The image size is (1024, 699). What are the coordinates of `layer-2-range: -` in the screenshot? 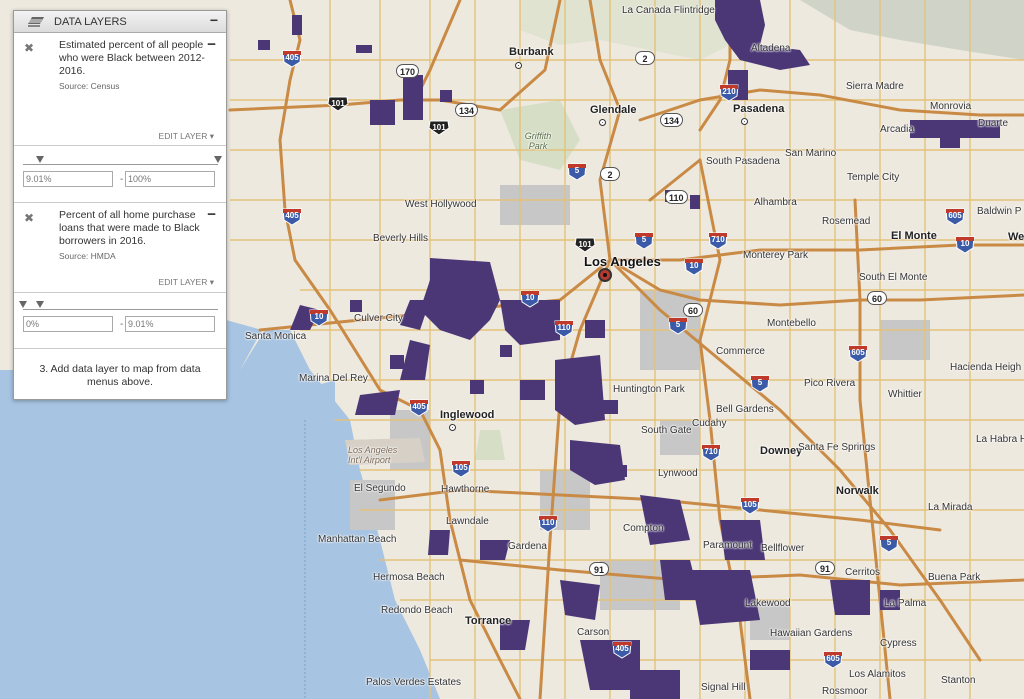 It's located at (120, 321).